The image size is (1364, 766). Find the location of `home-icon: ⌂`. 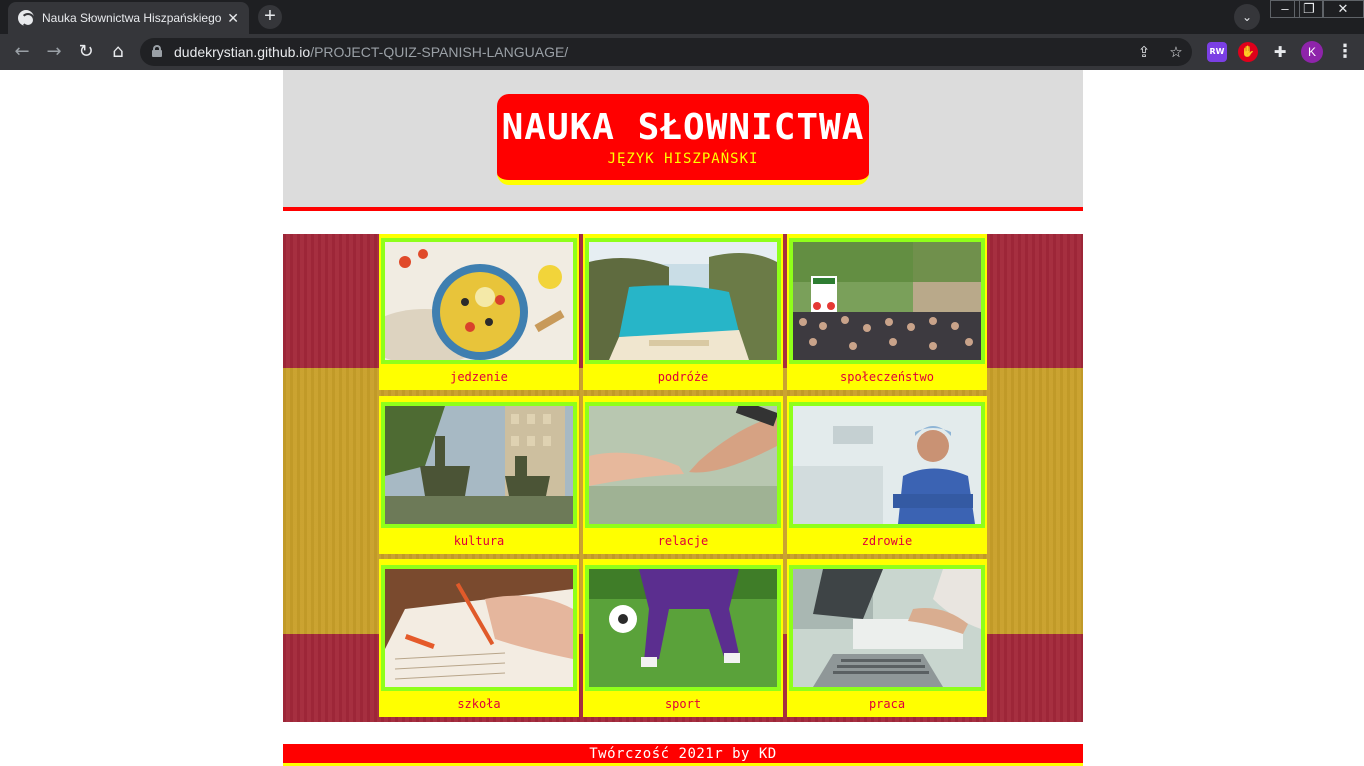

home-icon: ⌂ is located at coordinates (118, 52).